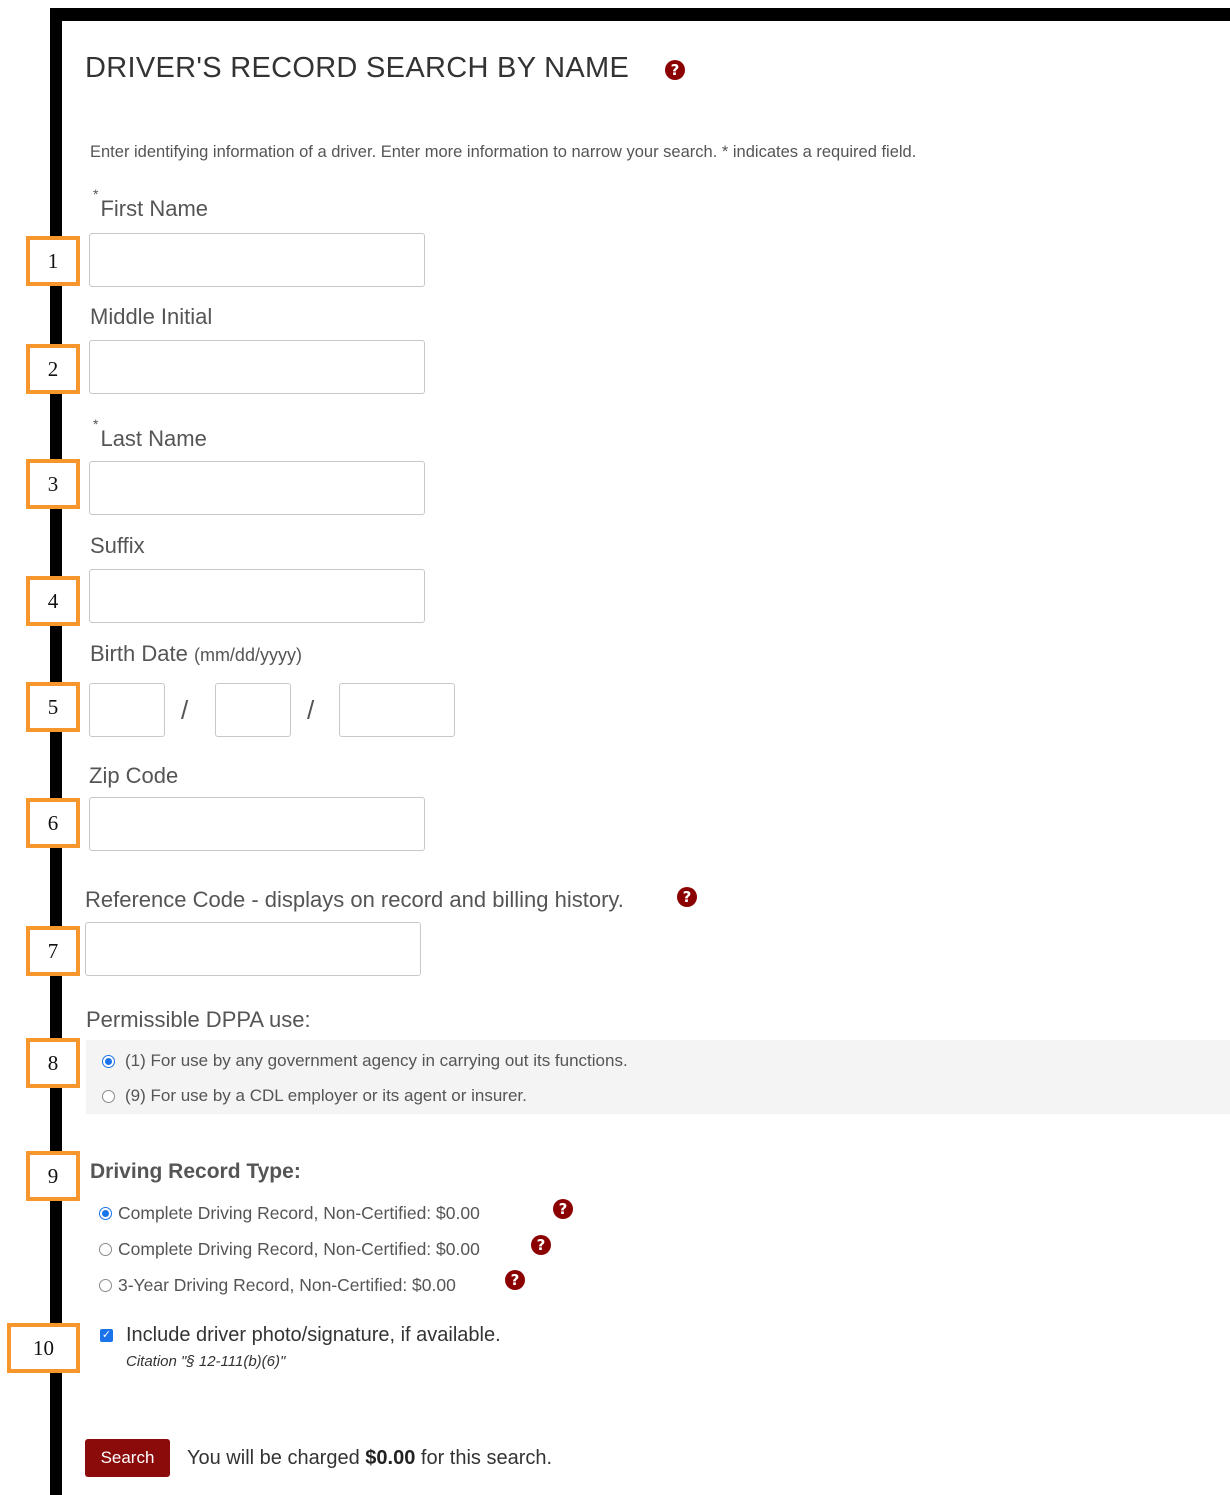 The height and width of the screenshot is (1495, 1230). I want to click on birth-date-hint: (mm/dd/yyyy), so click(247, 655).